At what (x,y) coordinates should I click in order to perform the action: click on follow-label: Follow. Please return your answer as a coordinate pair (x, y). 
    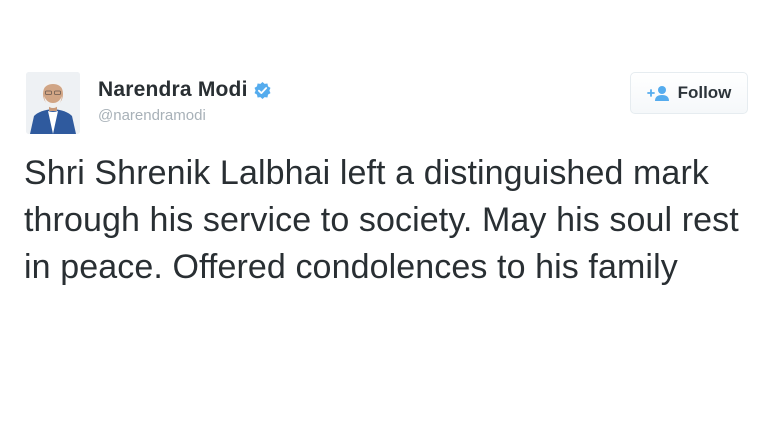
    Looking at the image, I should click on (704, 92).